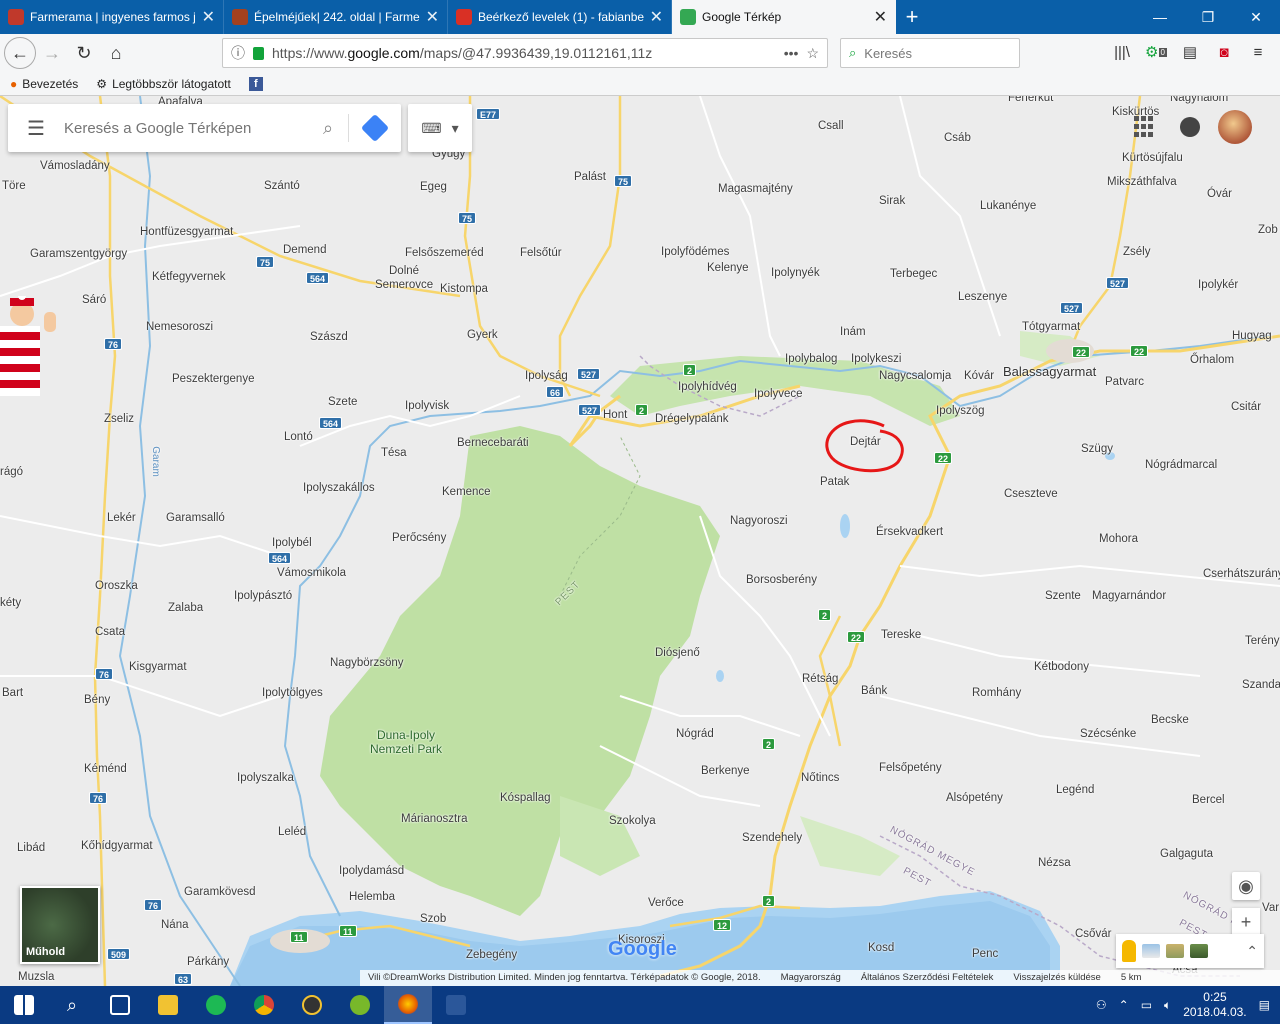 Image resolution: width=1280 pixels, height=1024 pixels. I want to click on place-label: Márianosztra, so click(434, 819).